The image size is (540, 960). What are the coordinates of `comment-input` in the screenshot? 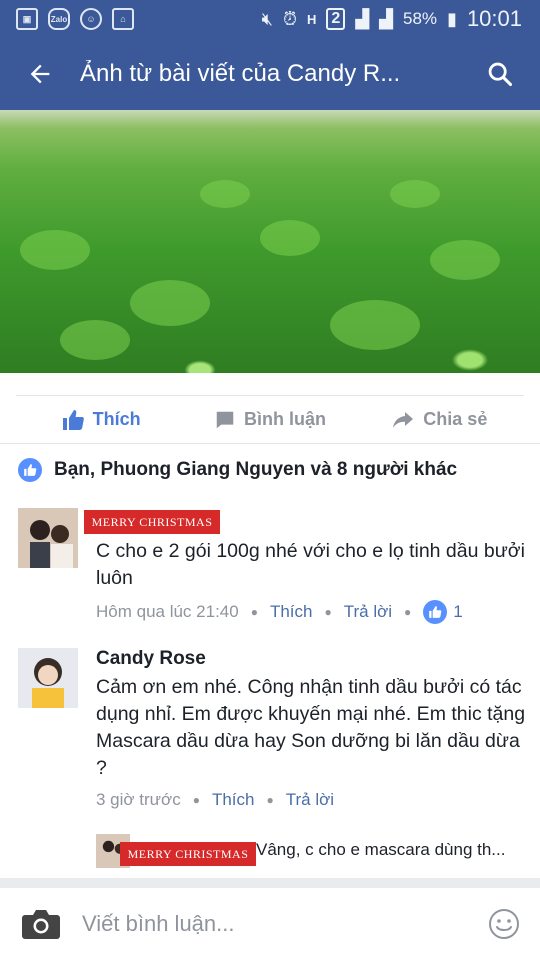 It's located at (272, 924).